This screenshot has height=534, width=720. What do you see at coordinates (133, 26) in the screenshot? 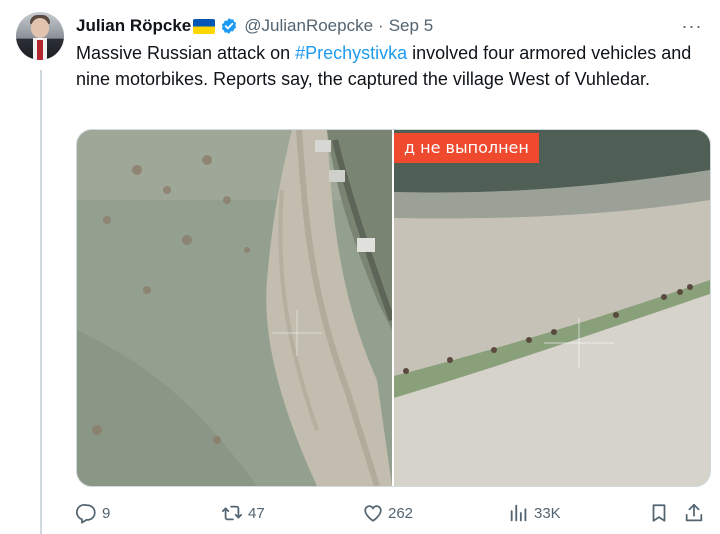
I see `author-name: Julian Röpcke` at bounding box center [133, 26].